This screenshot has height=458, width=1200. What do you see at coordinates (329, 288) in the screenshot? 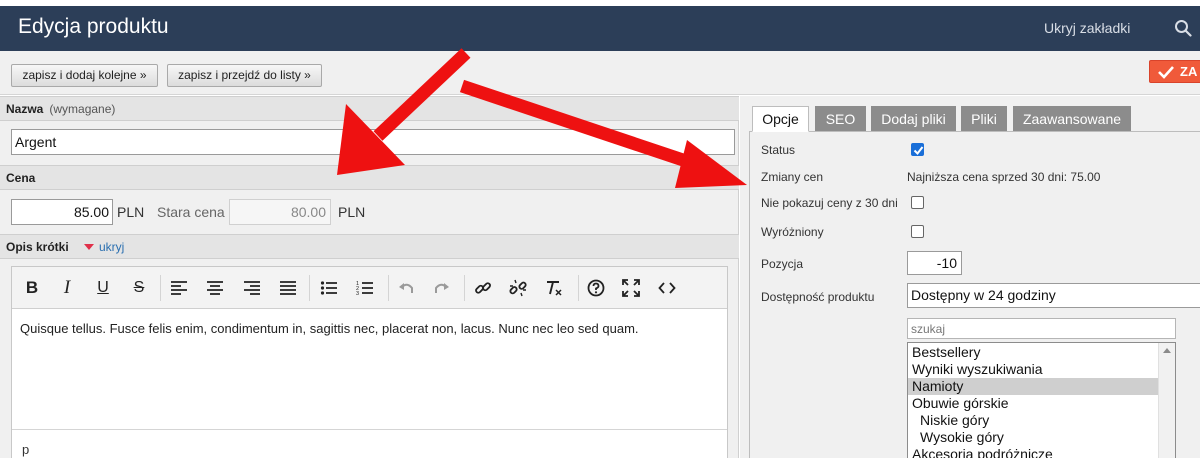
I see `bullet-list-icon` at bounding box center [329, 288].